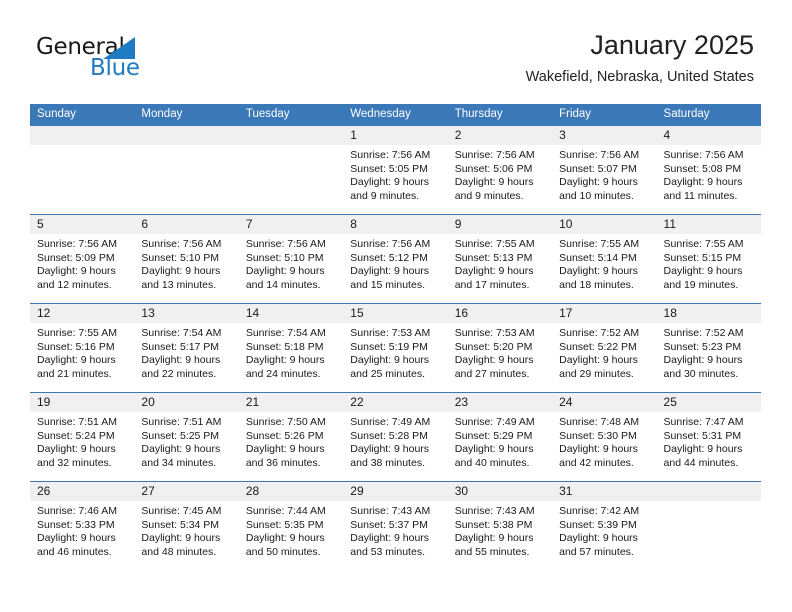 This screenshot has width=792, height=612. I want to click on day-number-band: 26, so click(82, 491).